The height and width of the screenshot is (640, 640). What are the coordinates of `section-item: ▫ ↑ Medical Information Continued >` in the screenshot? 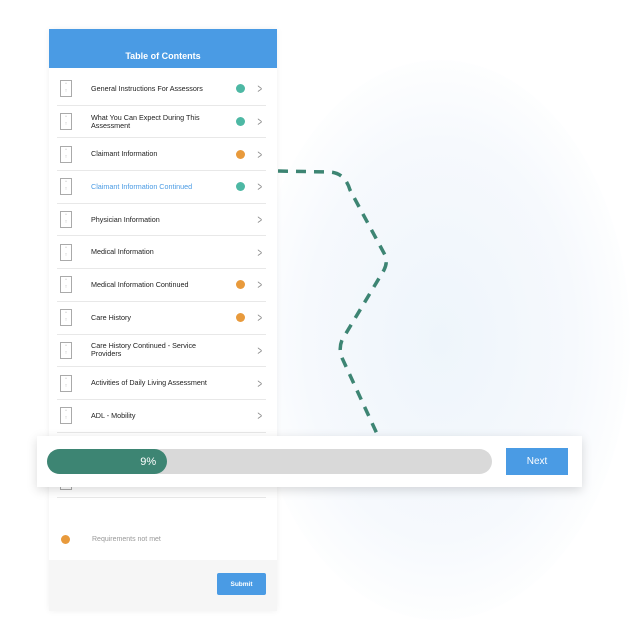 It's located at (161, 285).